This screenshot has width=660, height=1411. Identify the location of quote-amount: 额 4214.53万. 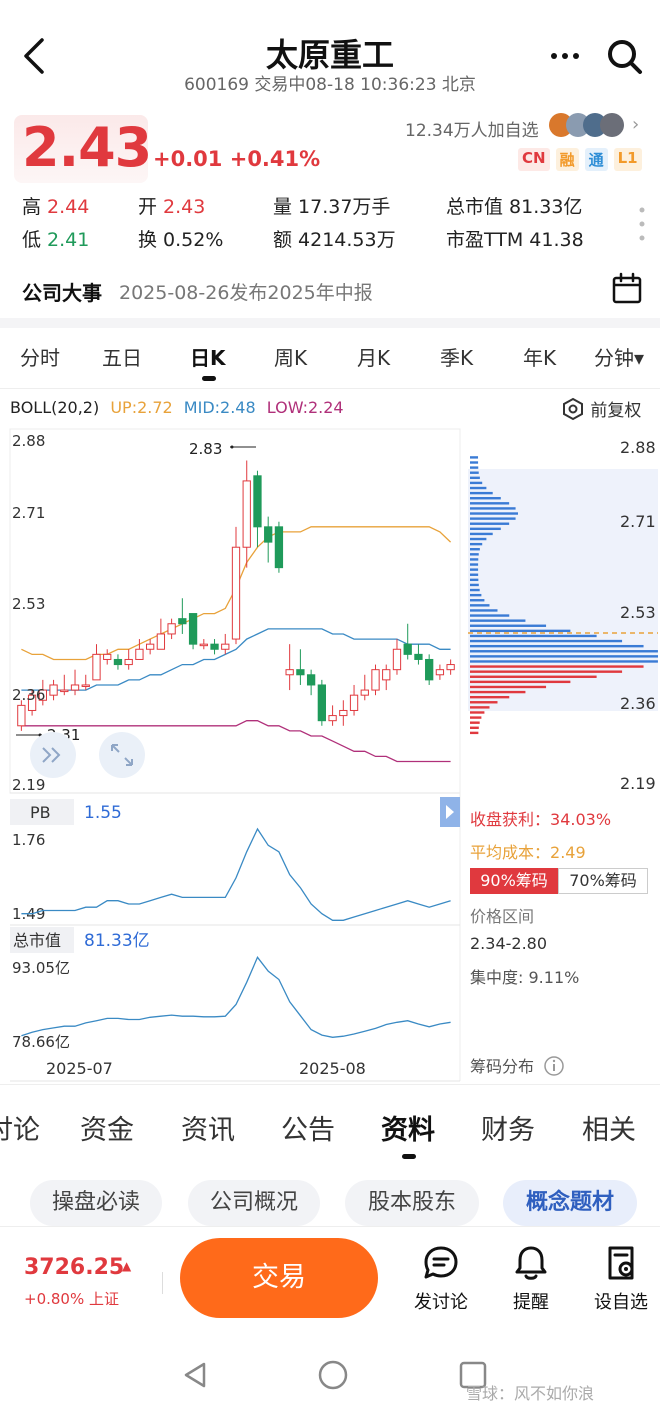
(334, 240).